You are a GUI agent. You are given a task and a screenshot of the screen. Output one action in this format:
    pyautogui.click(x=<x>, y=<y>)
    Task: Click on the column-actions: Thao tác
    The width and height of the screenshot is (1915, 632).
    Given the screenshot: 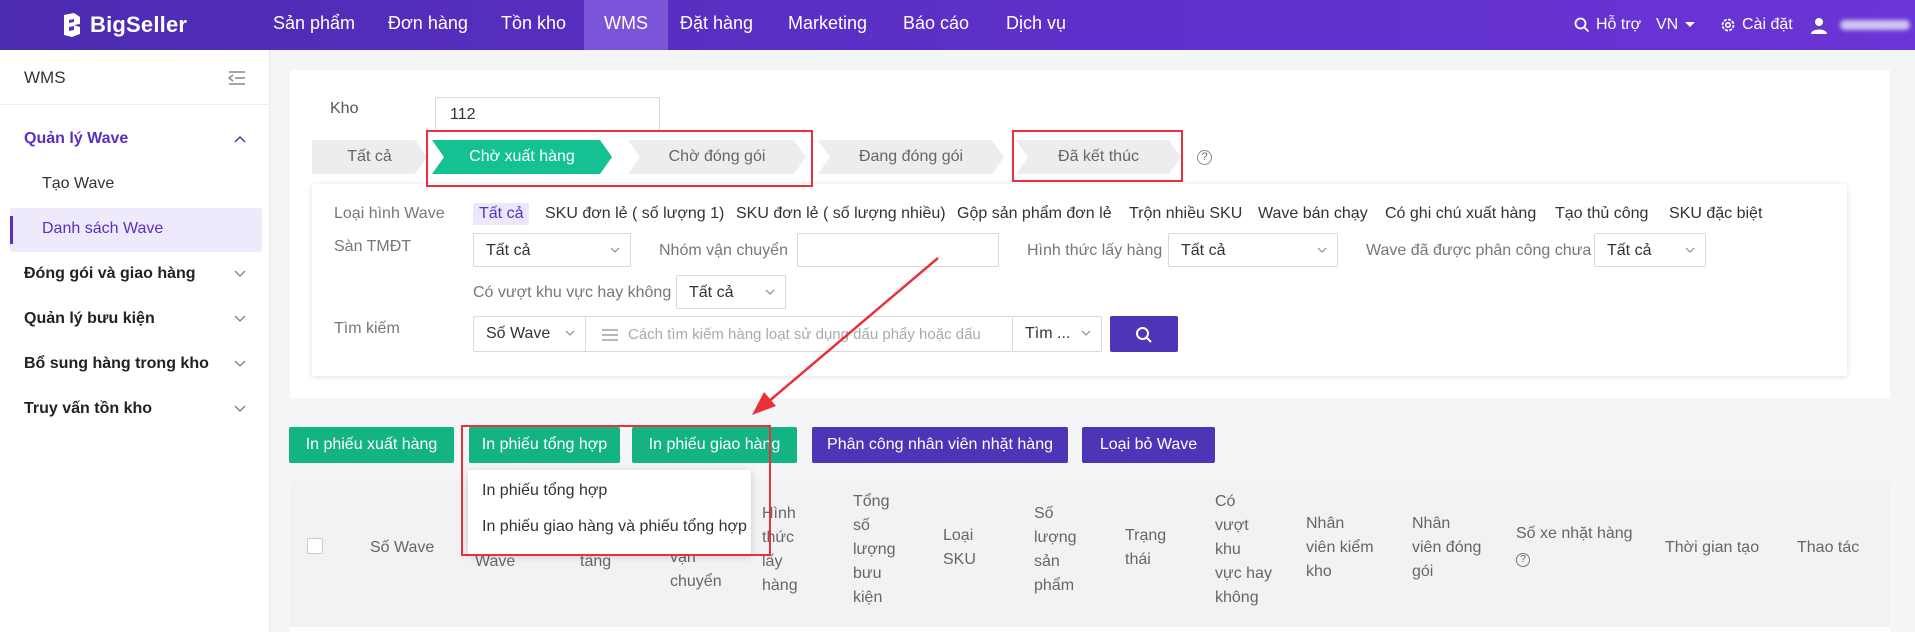 What is the action you would take?
    pyautogui.click(x=1828, y=548)
    